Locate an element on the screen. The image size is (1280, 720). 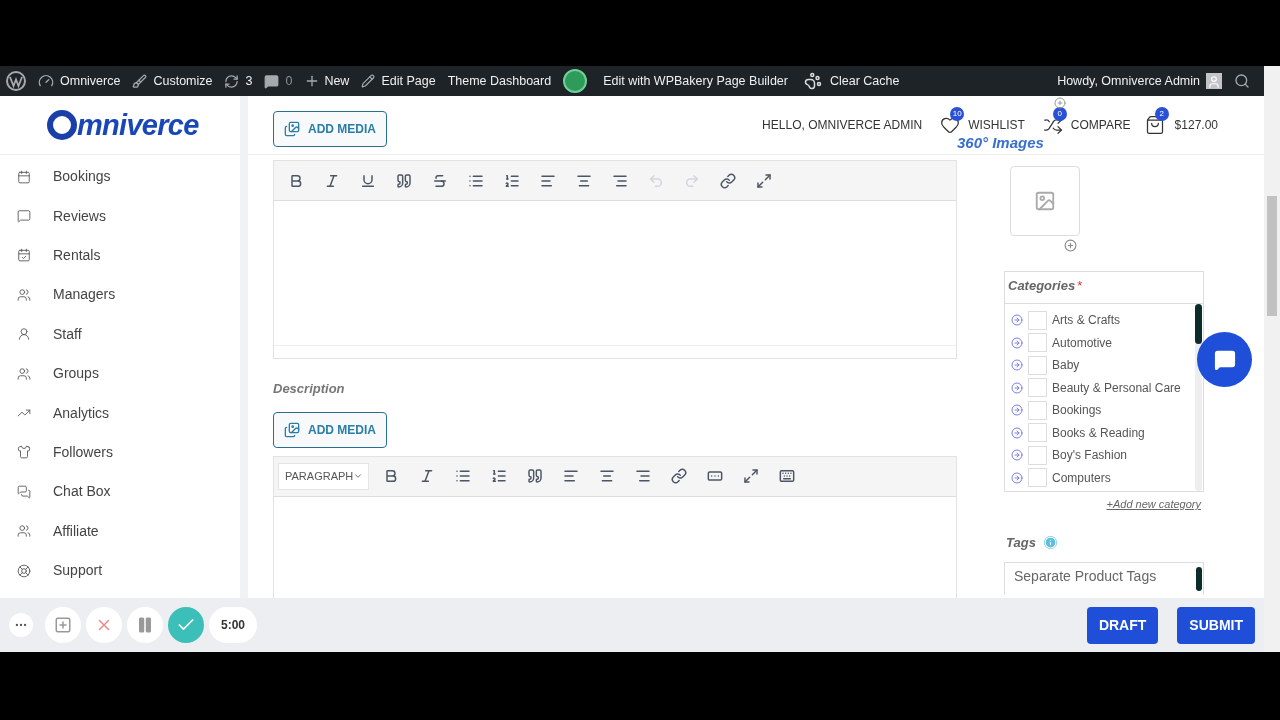
new-link: New is located at coordinates (337, 81).